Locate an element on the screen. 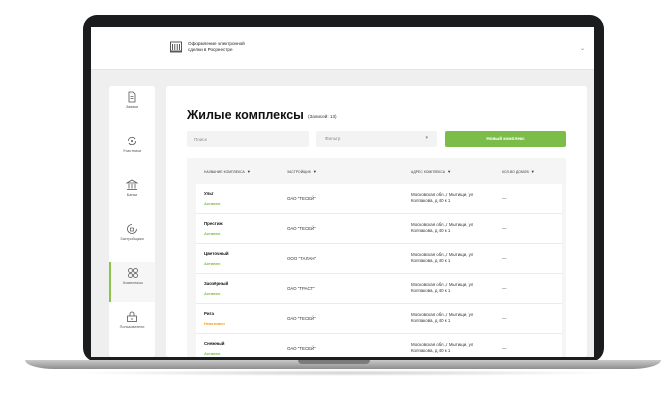  sidebar-item-label: Банки is located at coordinates (132, 195).